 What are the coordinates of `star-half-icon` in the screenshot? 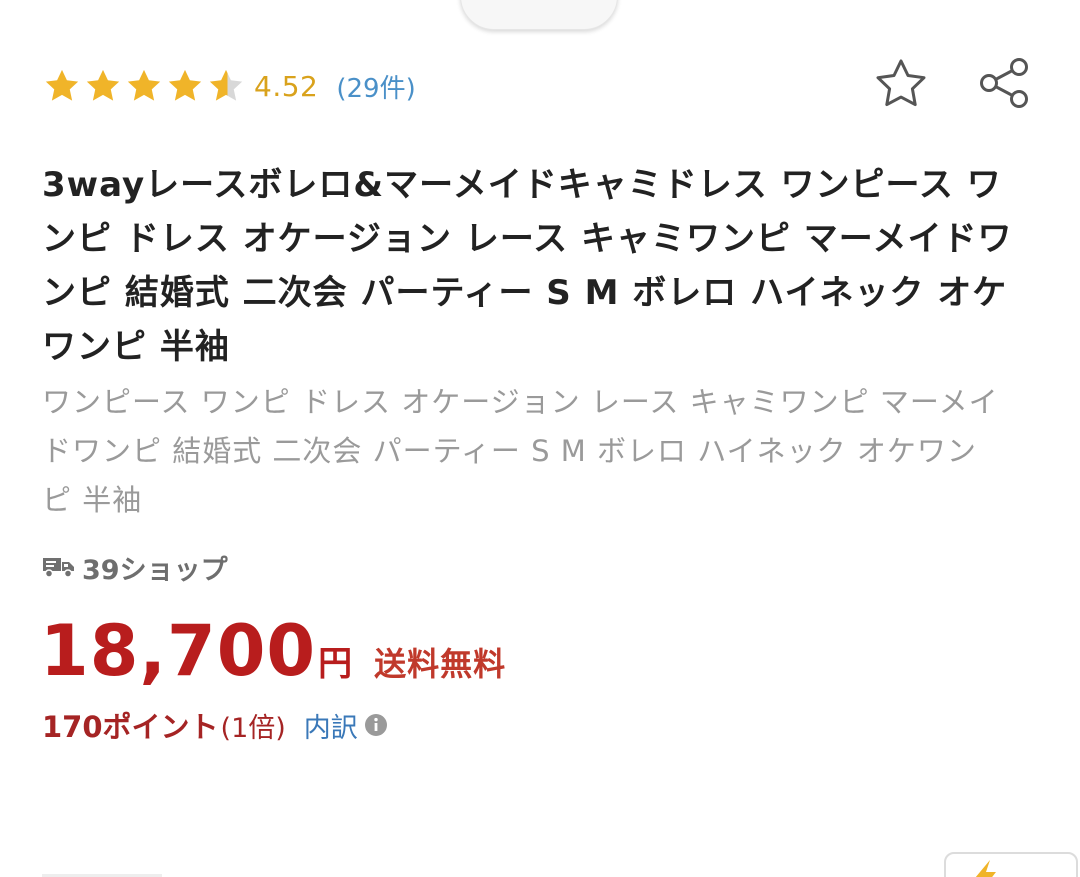 It's located at (226, 85).